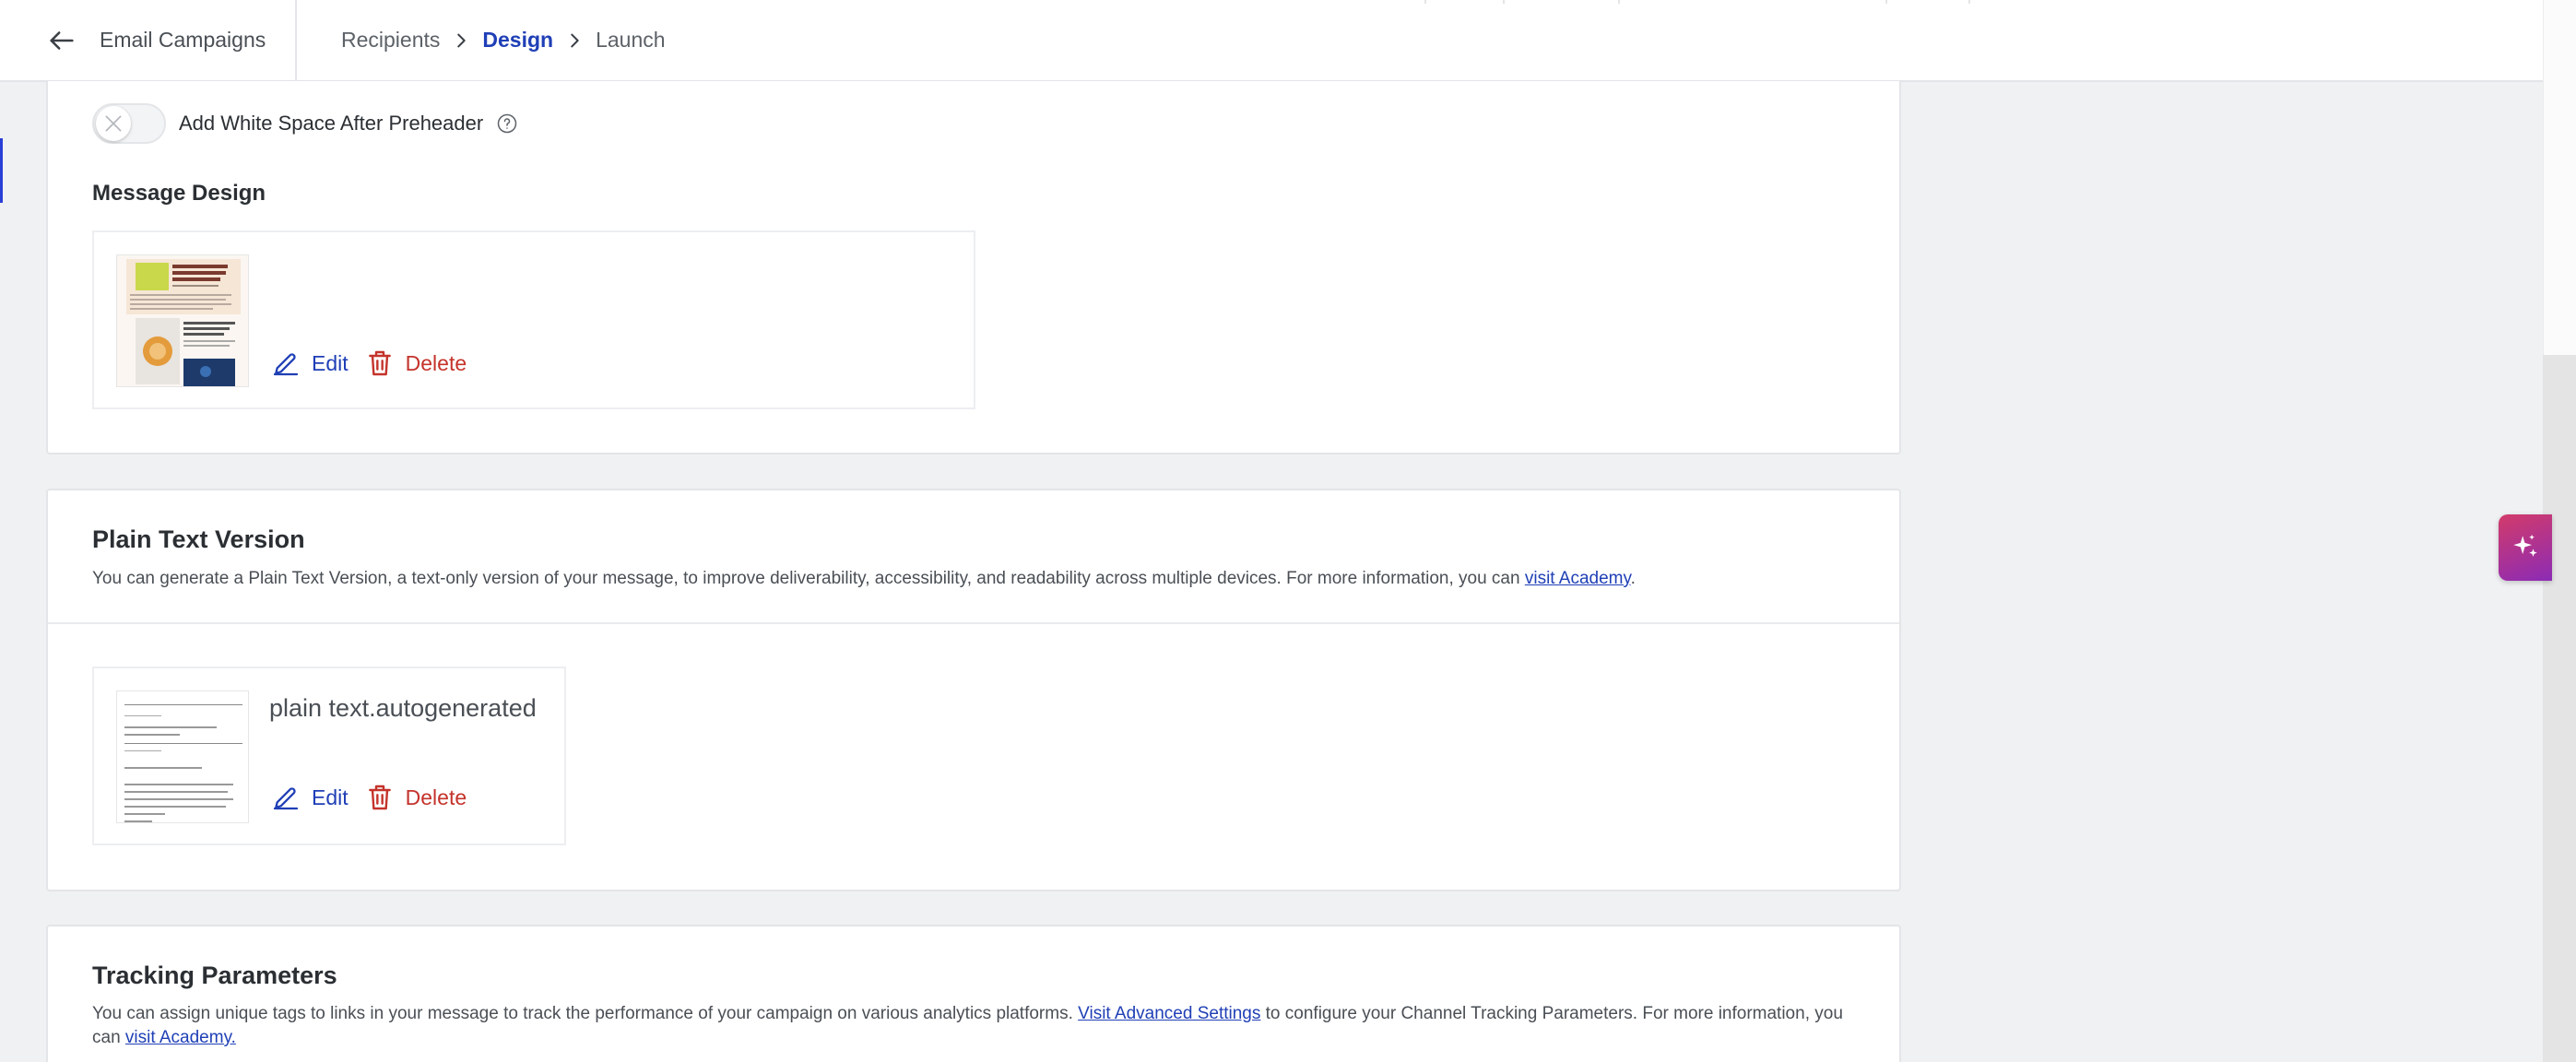  Describe the element at coordinates (329, 756) in the screenshot. I see `plain-text-item: plain text.autogenerated Edit Delete` at that location.